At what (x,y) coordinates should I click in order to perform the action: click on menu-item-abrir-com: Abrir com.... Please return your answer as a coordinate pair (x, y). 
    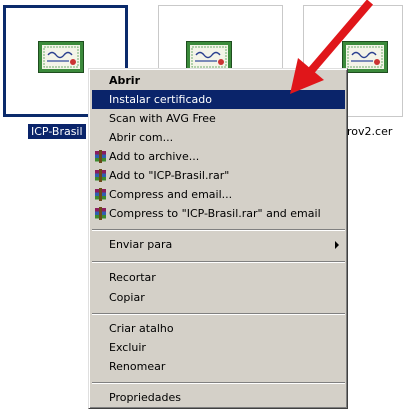
    Looking at the image, I should click on (218, 137).